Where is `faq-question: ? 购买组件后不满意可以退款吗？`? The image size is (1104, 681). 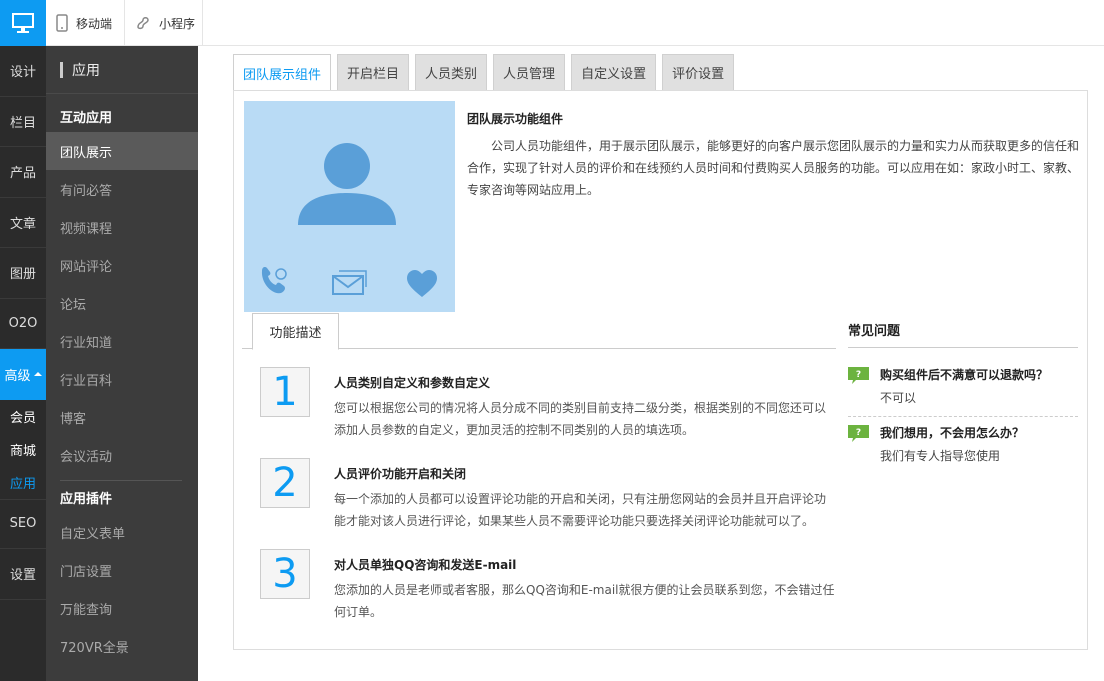
faq-question: ? 购买组件后不满意可以退款吗？ is located at coordinates (963, 375).